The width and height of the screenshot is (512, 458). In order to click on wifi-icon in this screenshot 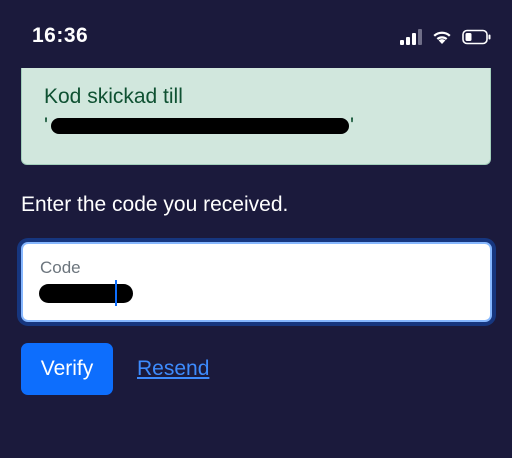, I will do `click(442, 37)`.